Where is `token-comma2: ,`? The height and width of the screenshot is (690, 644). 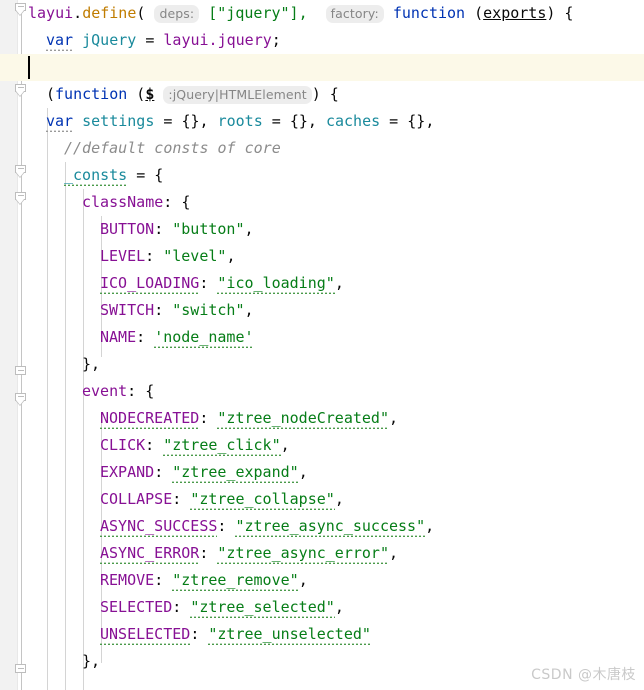 token-comma2: , is located at coordinates (316, 121).